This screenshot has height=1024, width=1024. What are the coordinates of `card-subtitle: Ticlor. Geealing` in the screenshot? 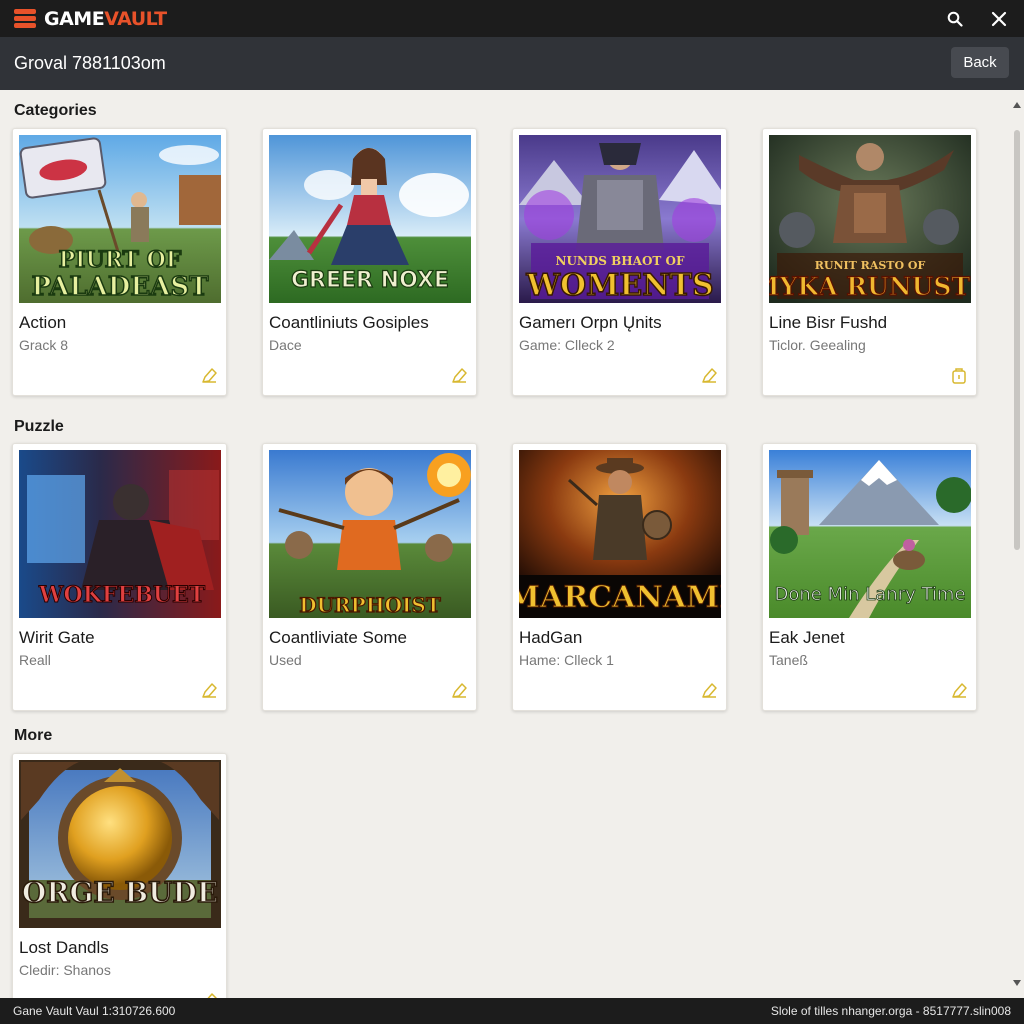 It's located at (817, 345).